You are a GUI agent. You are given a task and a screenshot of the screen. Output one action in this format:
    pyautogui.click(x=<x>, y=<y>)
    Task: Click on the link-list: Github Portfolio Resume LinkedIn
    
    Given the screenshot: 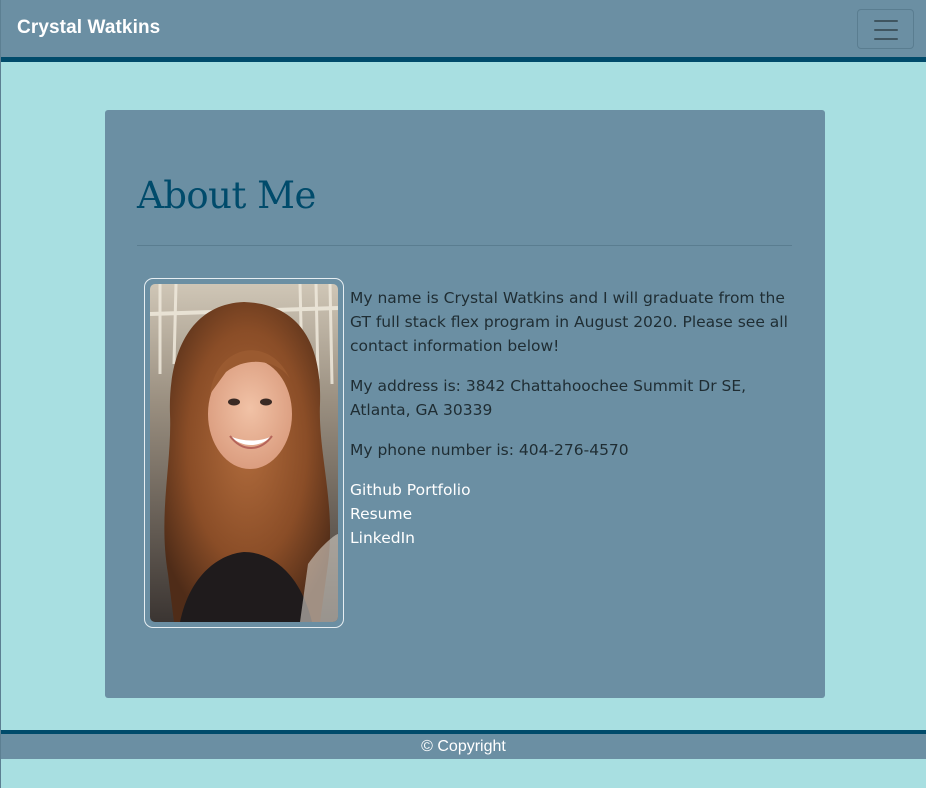 What is the action you would take?
    pyautogui.click(x=575, y=514)
    